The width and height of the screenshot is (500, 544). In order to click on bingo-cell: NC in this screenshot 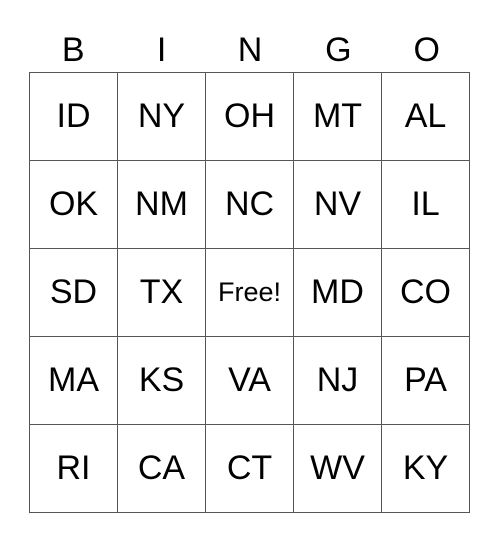, I will do `click(249, 204)`.